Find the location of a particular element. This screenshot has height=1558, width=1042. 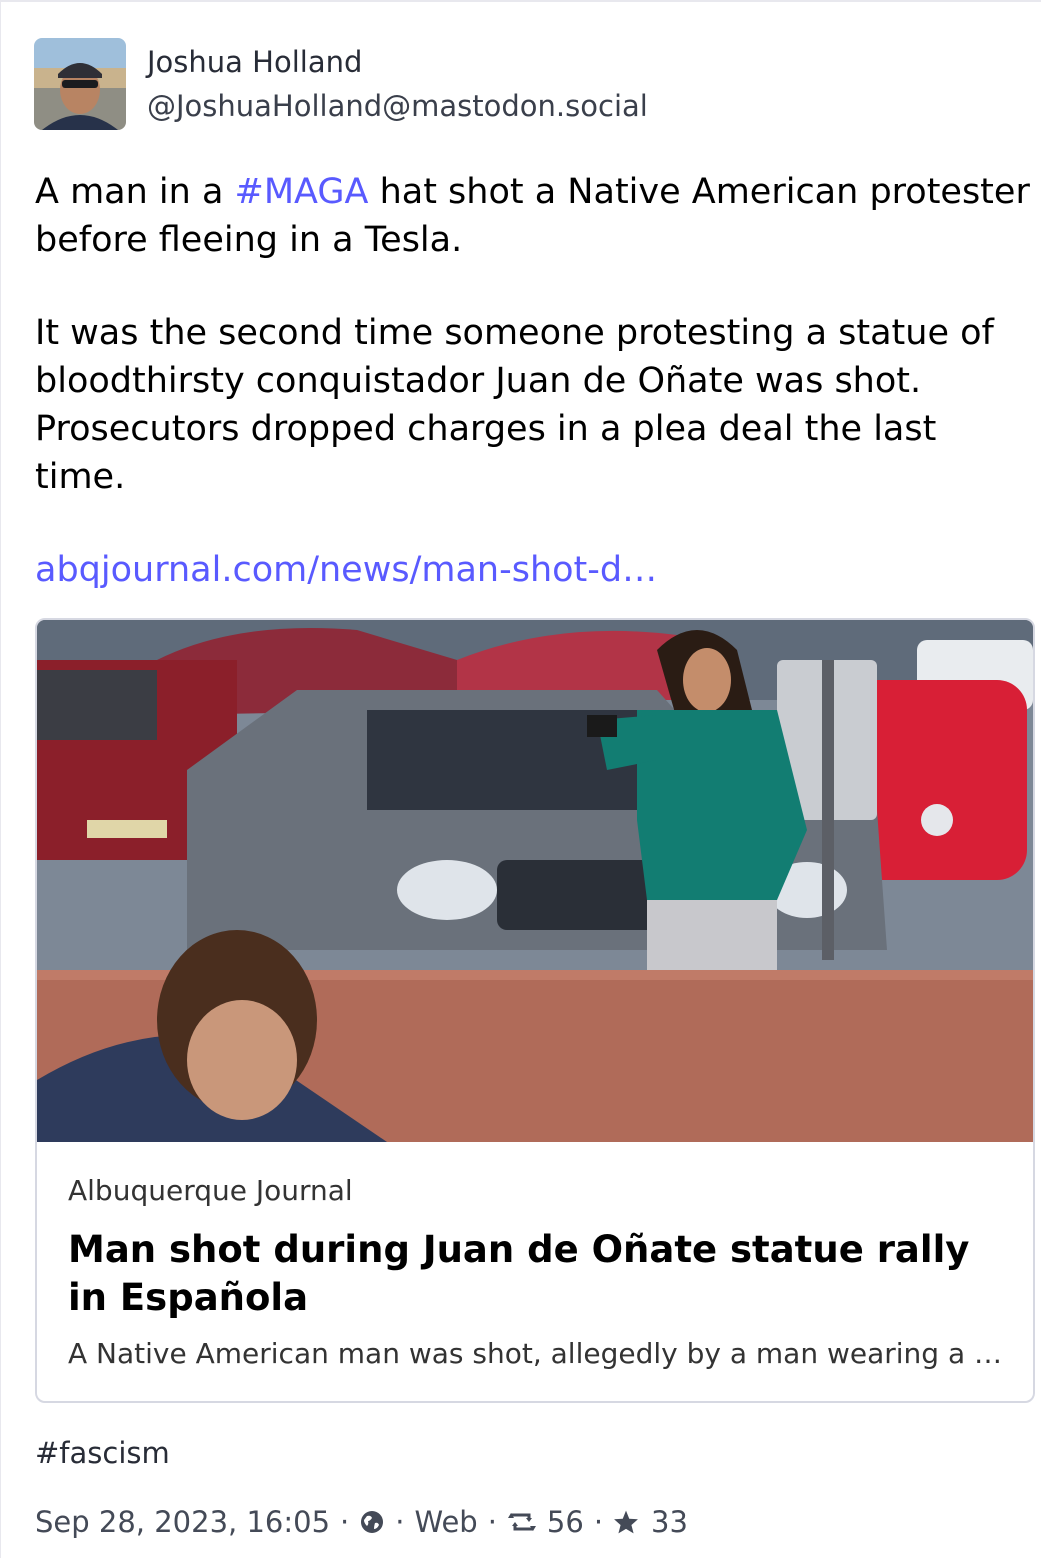

star-icon is located at coordinates (626, 1522).